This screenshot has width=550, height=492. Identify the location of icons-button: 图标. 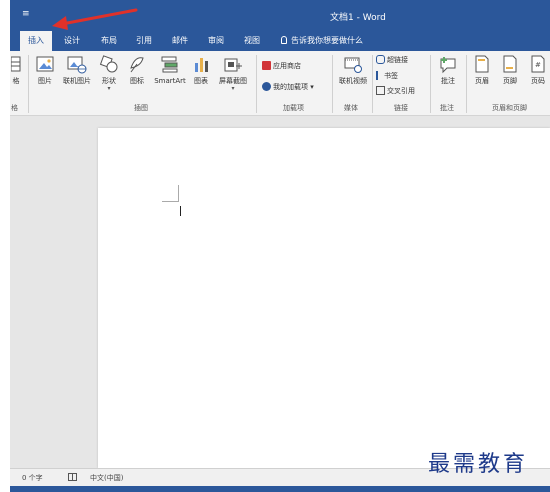
(137, 70).